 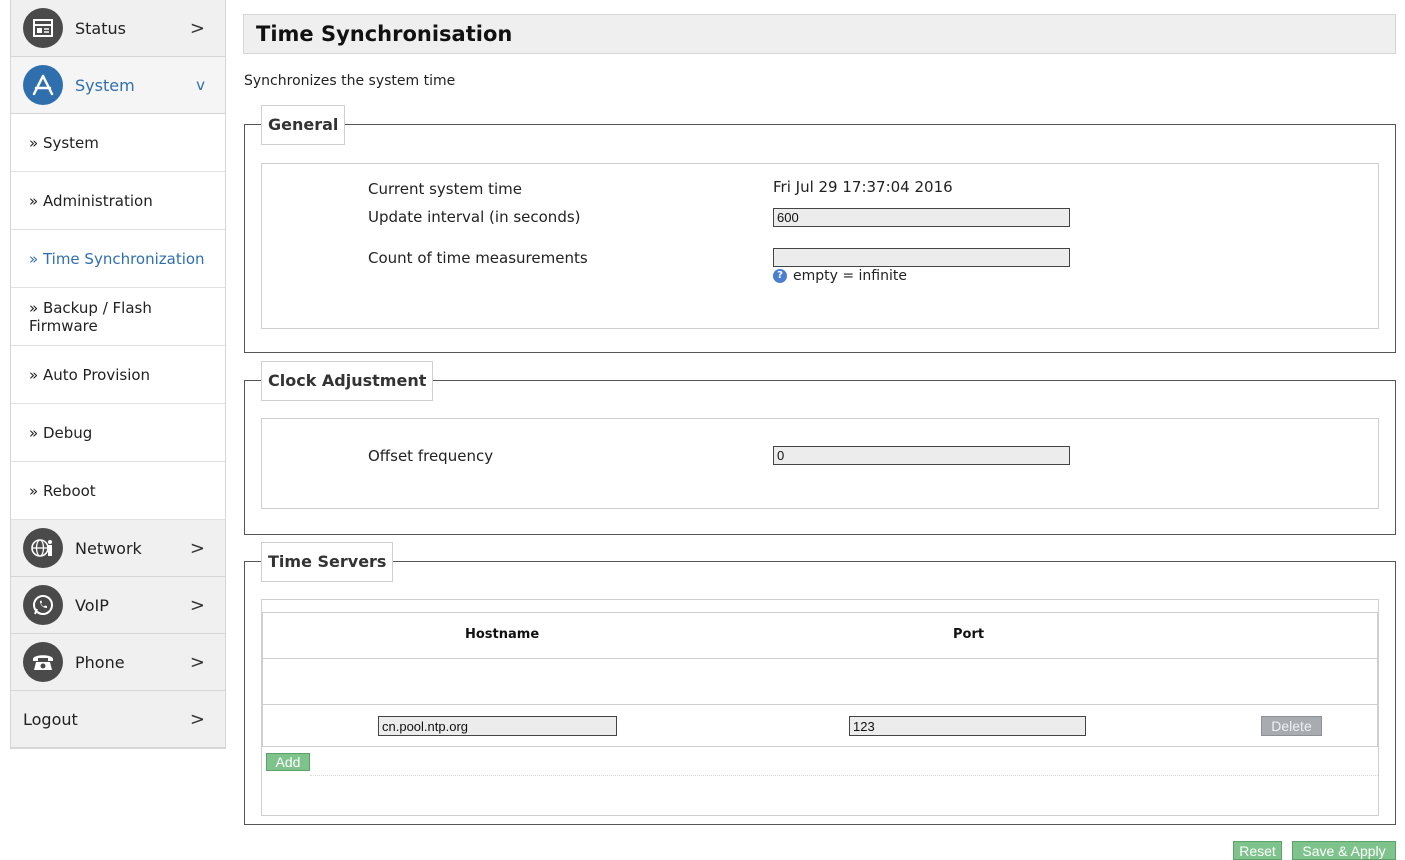 What do you see at coordinates (118, 143) in the screenshot?
I see `sidebar-item-system: » System` at bounding box center [118, 143].